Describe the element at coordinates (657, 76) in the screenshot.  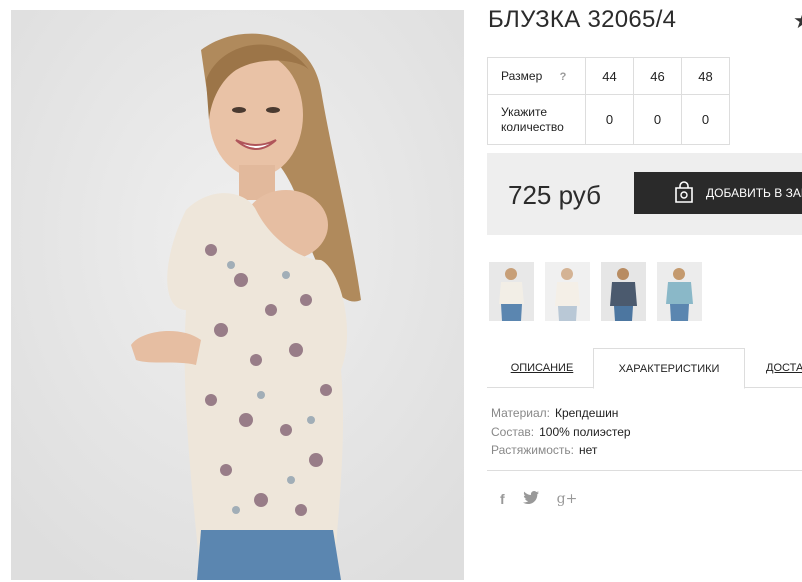
I see `size-option: 46` at that location.